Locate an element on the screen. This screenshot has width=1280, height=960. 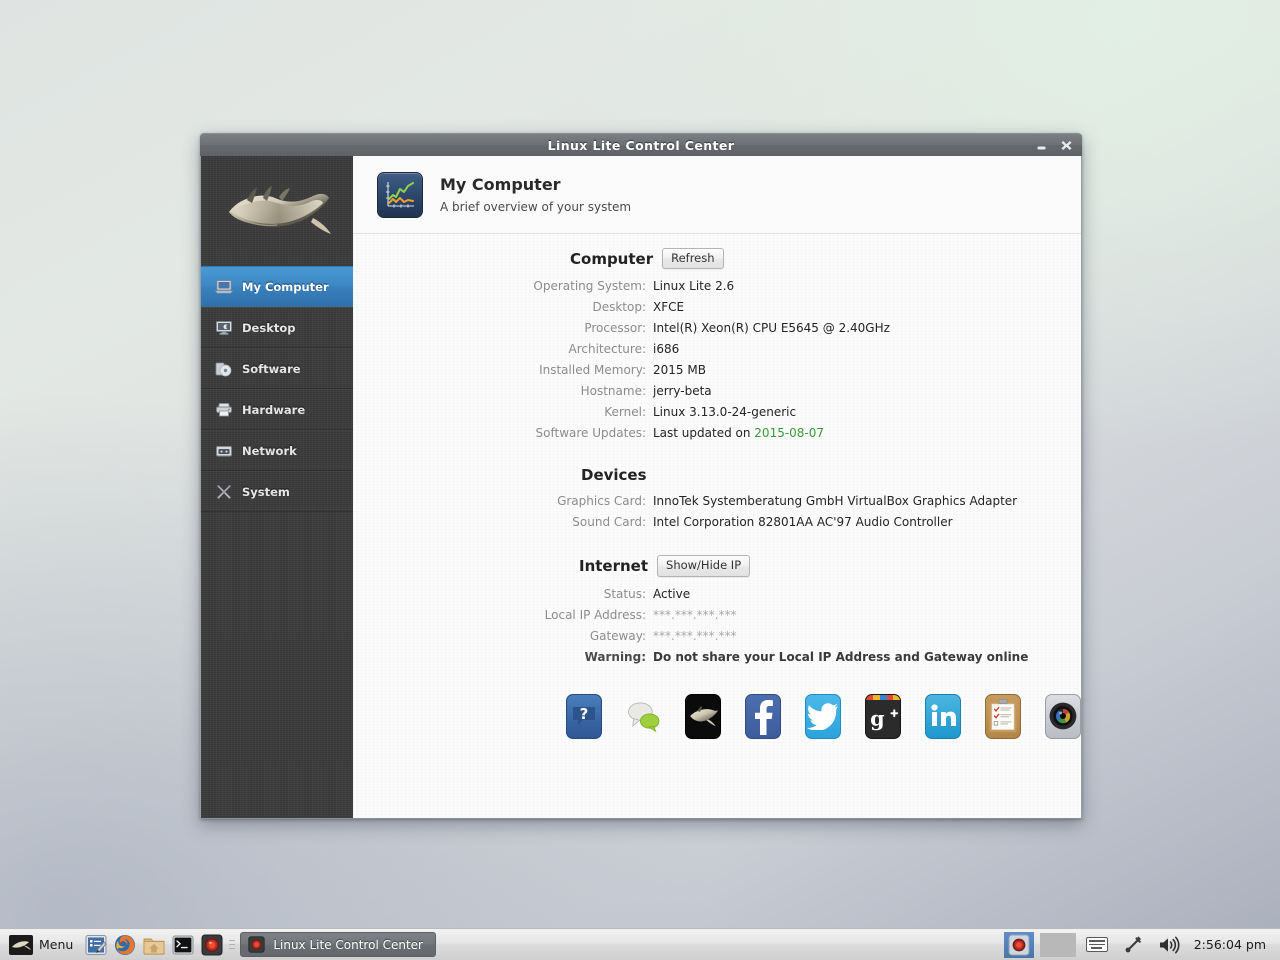
facebook-icon is located at coordinates (763, 716).